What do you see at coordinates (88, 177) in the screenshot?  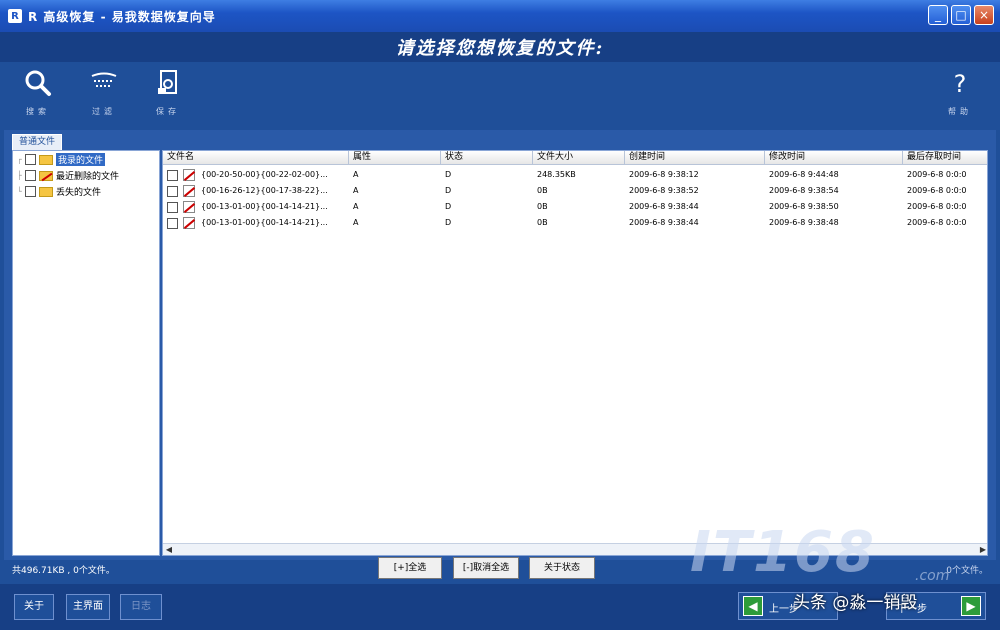 I see `tree-item-label: 最近删除的文件` at bounding box center [88, 177].